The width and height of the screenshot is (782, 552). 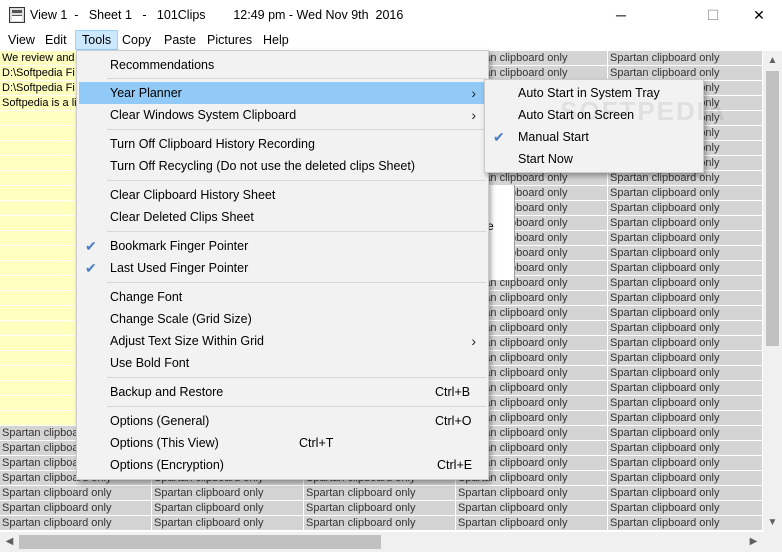 What do you see at coordinates (56, 40) in the screenshot?
I see `menu-edit: Edit` at bounding box center [56, 40].